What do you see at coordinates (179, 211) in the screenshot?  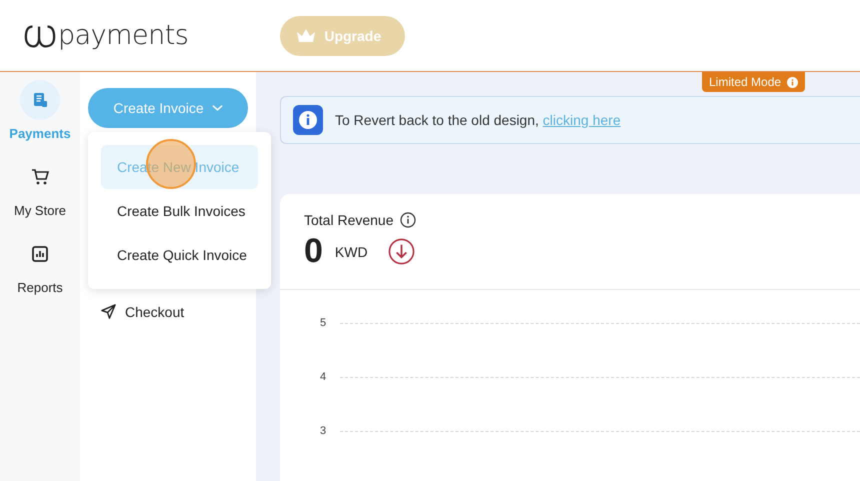 I see `menu-item: Create Bulk Invoices` at bounding box center [179, 211].